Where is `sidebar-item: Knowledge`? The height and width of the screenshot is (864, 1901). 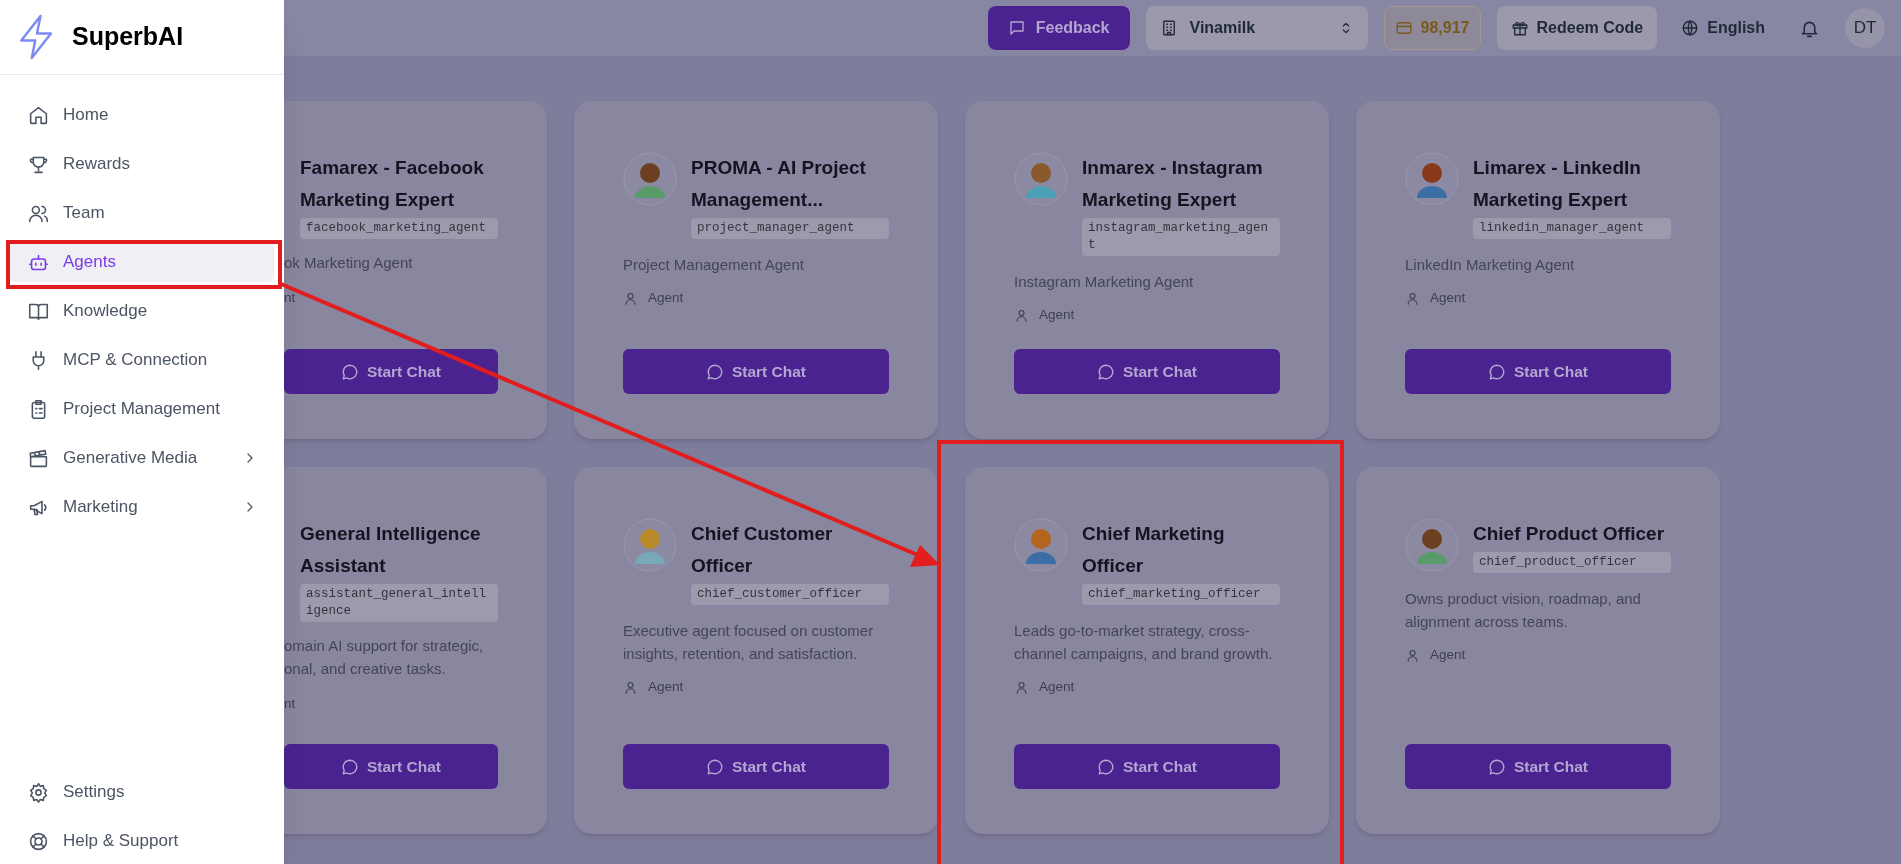
sidebar-item: Knowledge is located at coordinates (142, 311).